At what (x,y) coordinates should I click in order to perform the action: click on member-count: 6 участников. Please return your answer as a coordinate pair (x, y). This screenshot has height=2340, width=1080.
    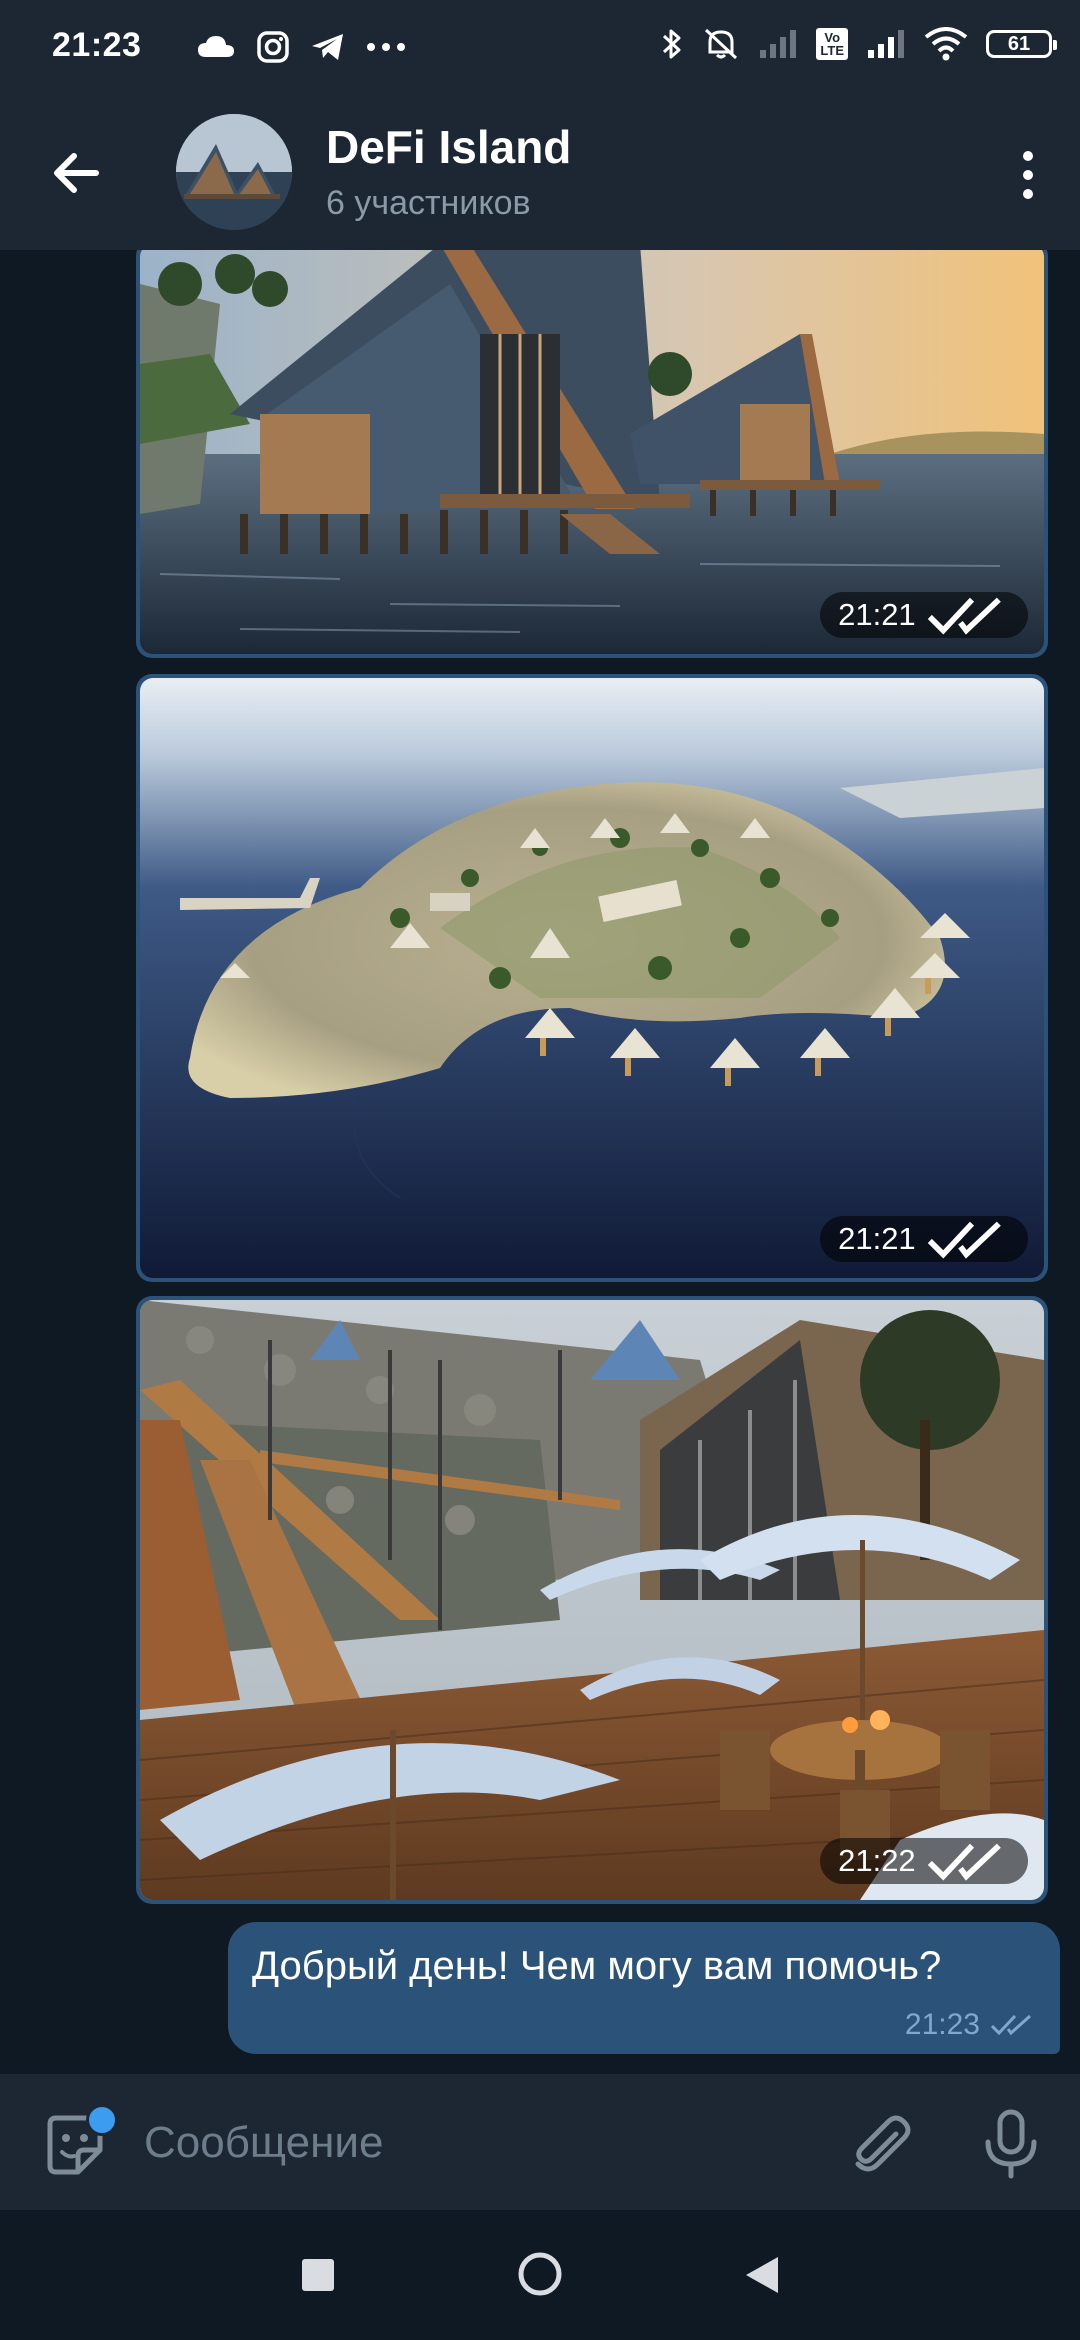
    Looking at the image, I should click on (428, 203).